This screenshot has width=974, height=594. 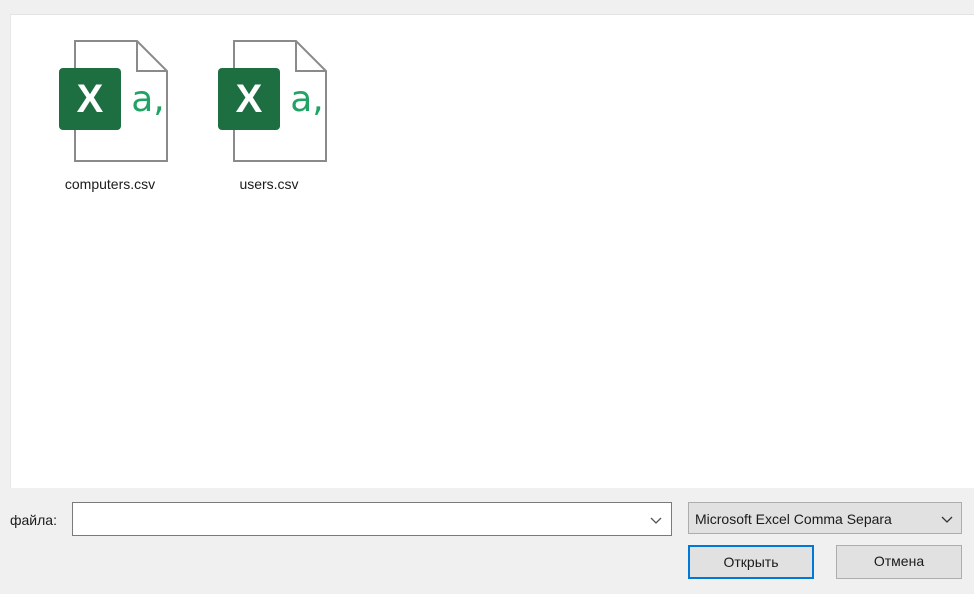 What do you see at coordinates (269, 184) in the screenshot?
I see `file-name-label: users.csv` at bounding box center [269, 184].